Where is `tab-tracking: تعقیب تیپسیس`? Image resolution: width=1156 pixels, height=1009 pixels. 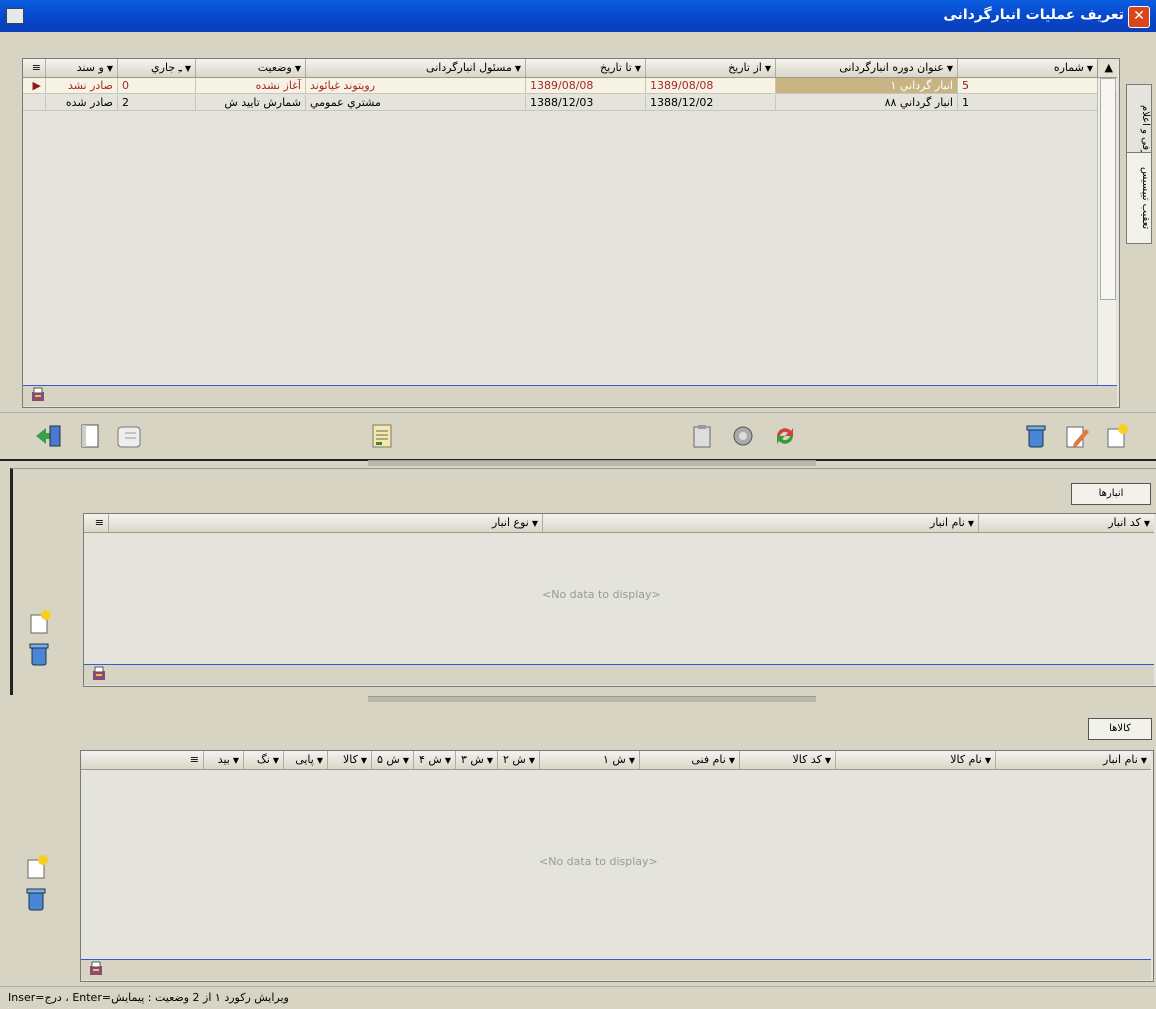 tab-tracking: تعقیب تیپسیس is located at coordinates (1139, 198).